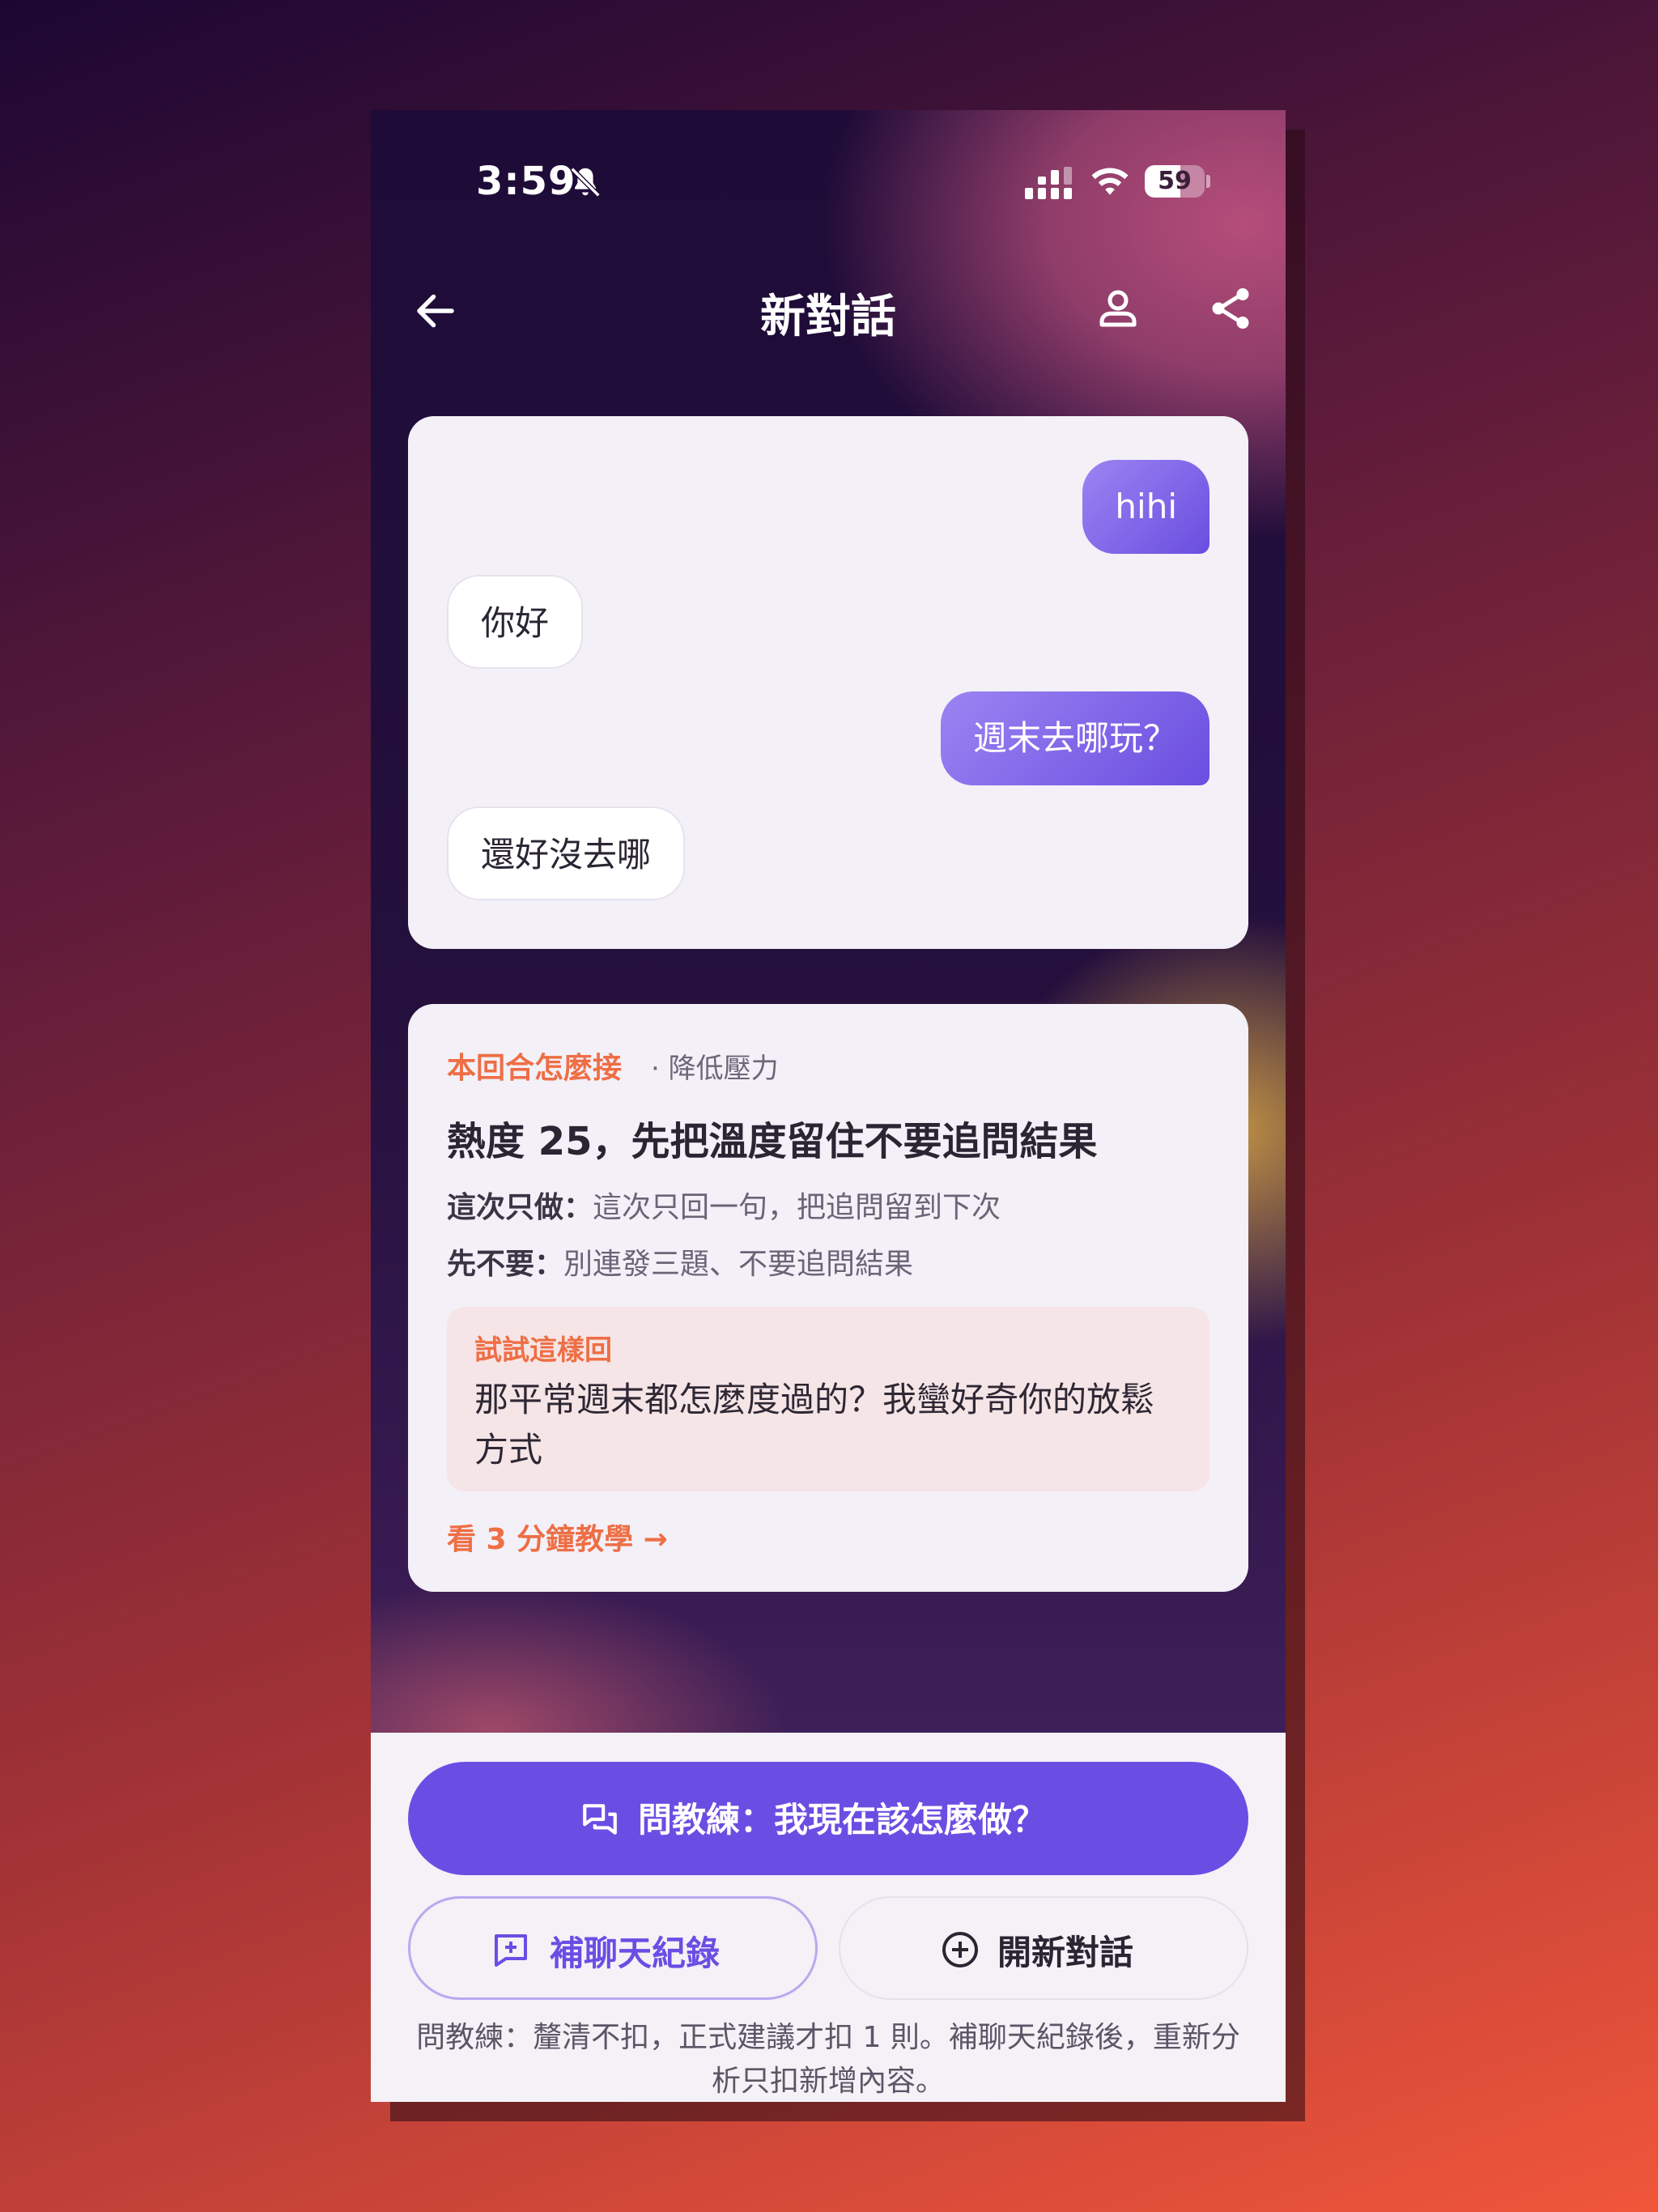 The height and width of the screenshot is (2212, 1658). I want to click on battery-level: 59, so click(1175, 181).